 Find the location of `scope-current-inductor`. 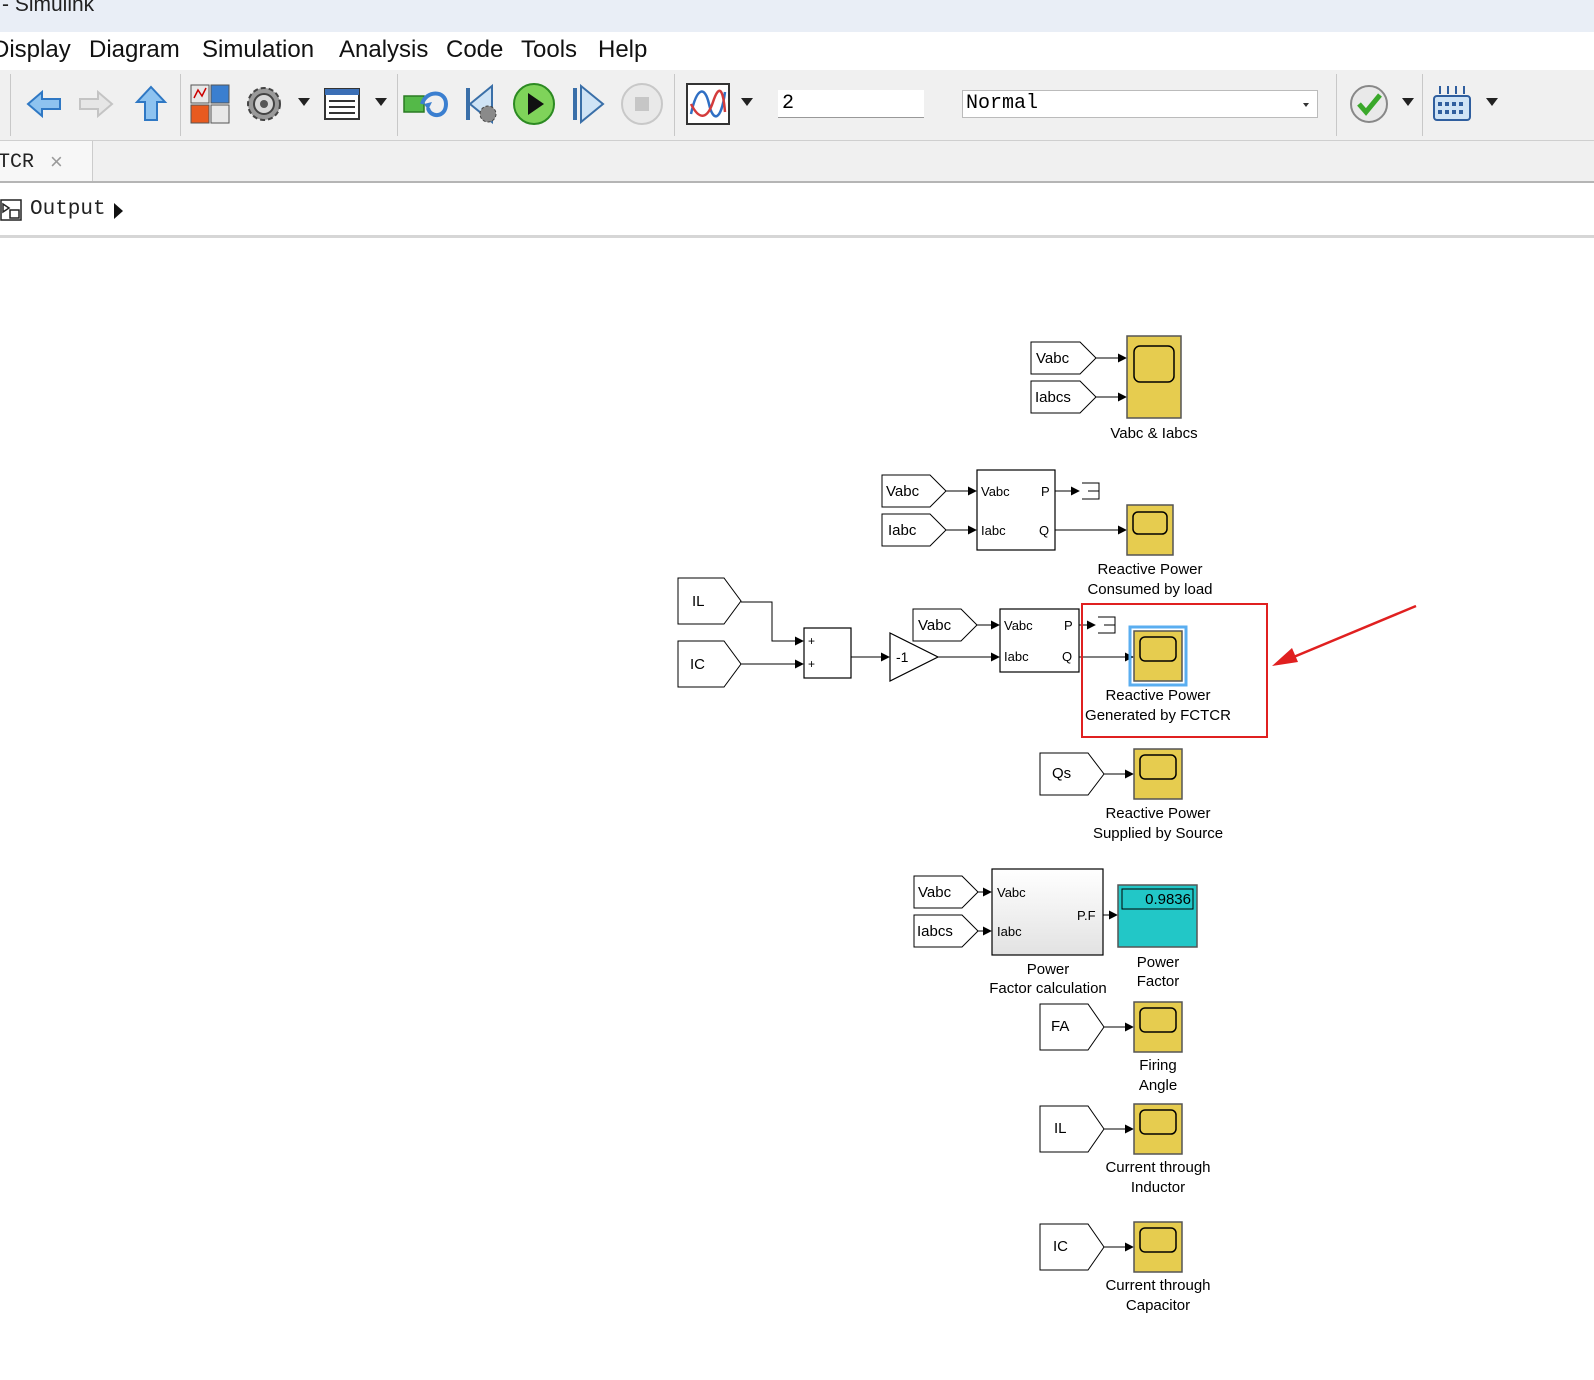

scope-current-inductor is located at coordinates (1158, 1129).